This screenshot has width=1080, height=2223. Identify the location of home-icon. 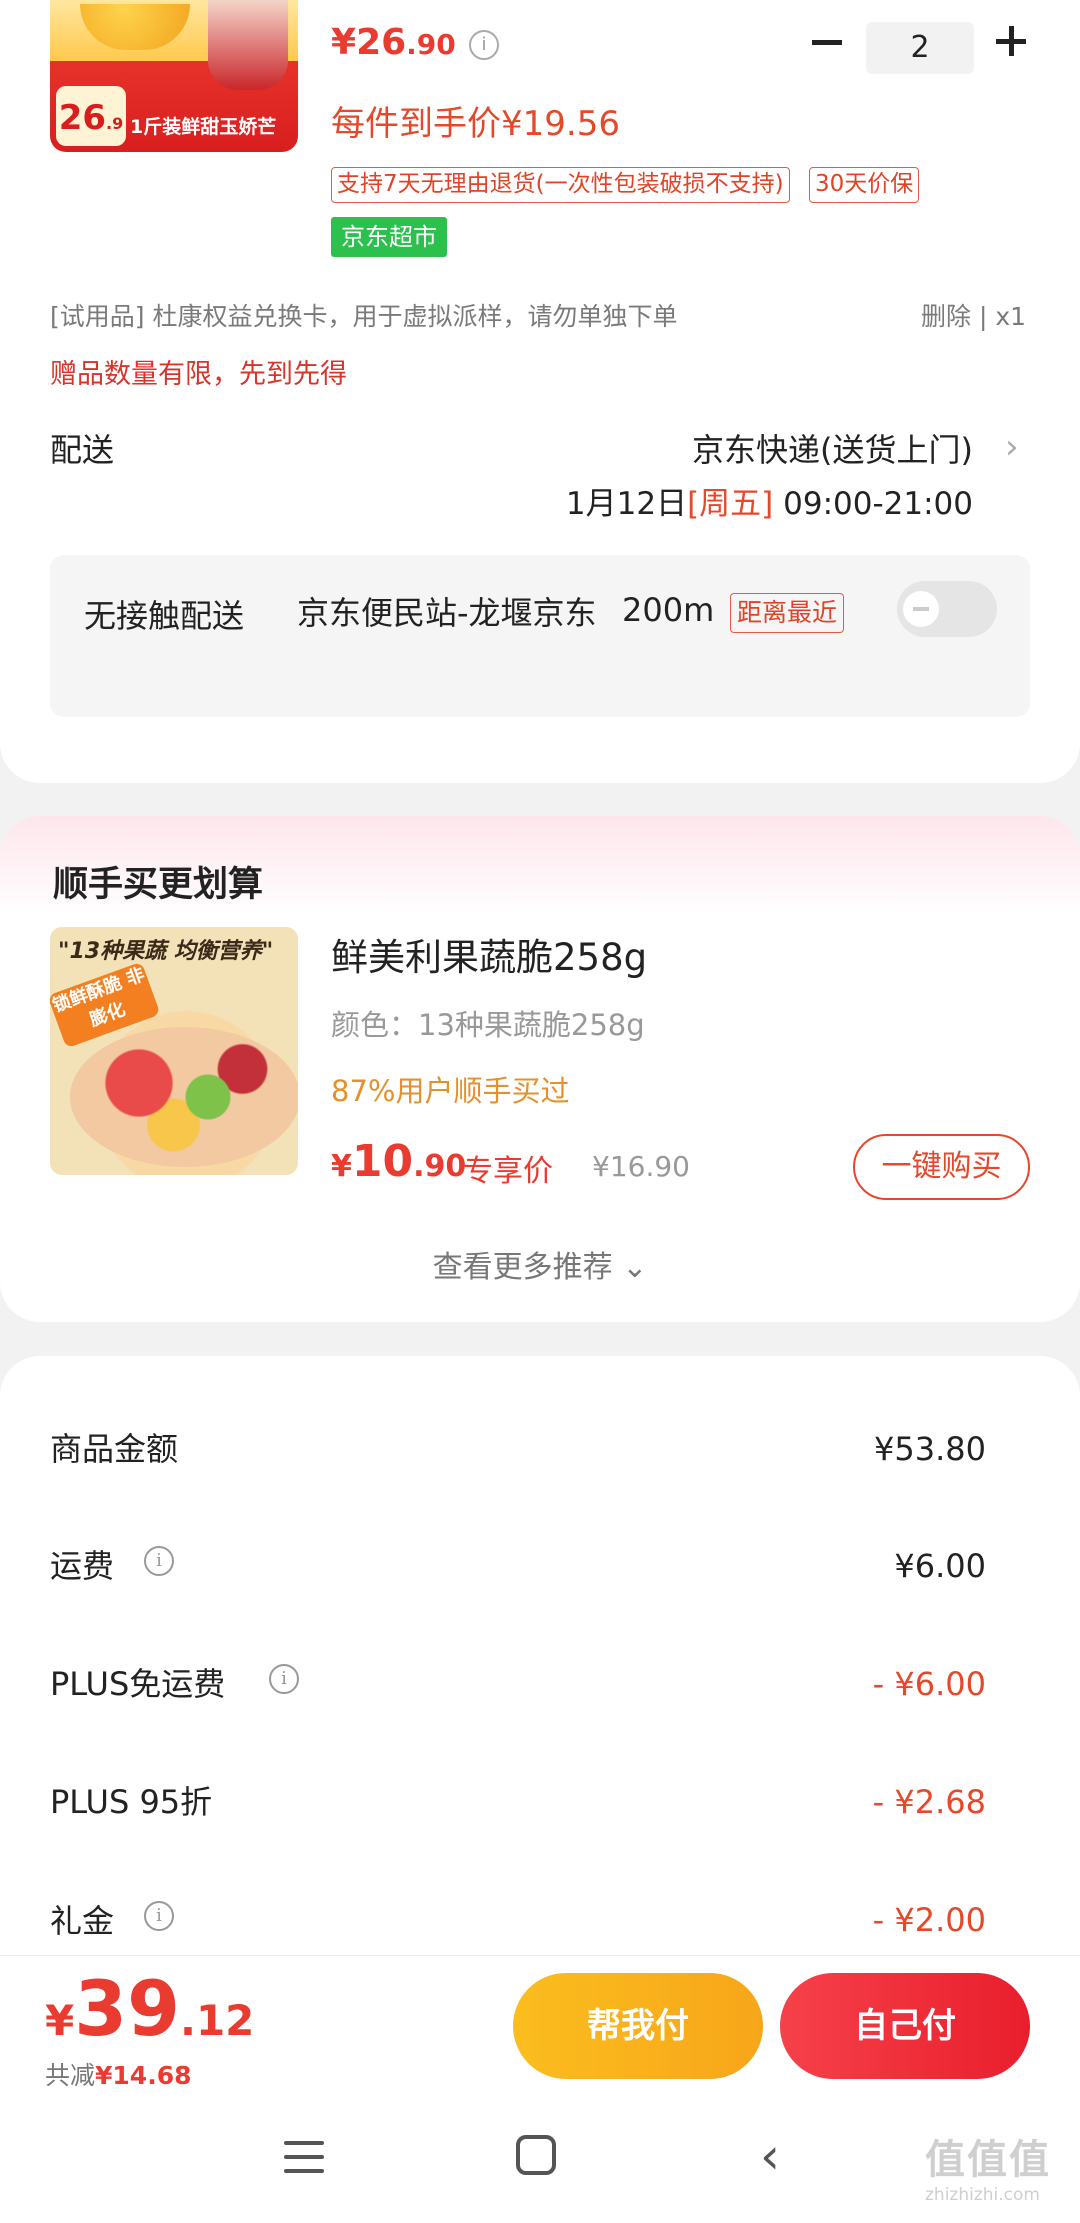
(536, 2155).